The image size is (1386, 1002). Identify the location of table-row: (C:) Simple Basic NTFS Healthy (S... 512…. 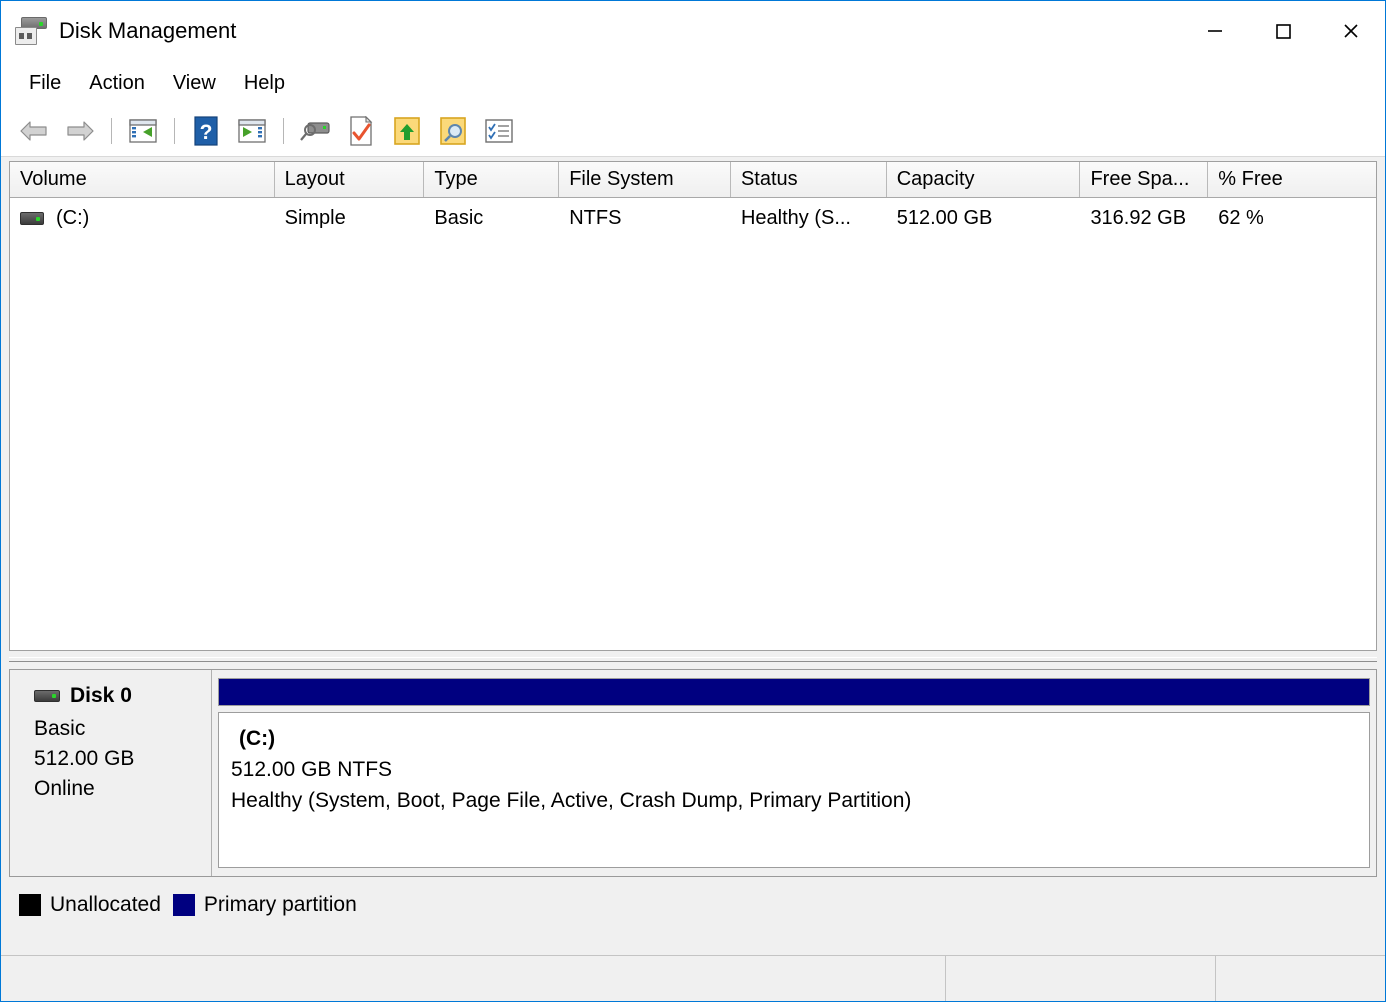
(693, 218).